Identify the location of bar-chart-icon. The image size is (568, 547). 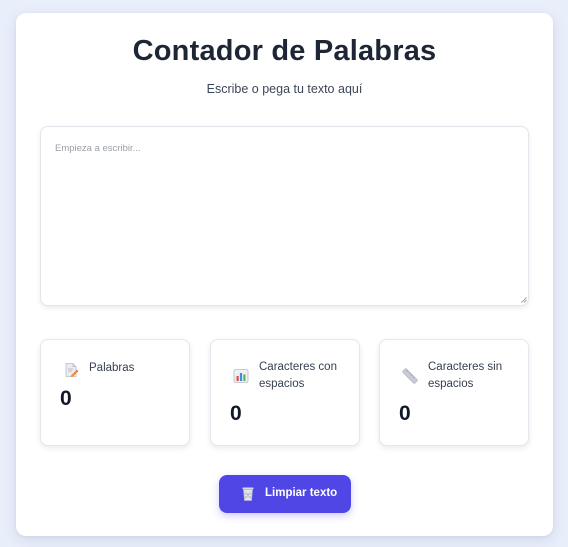
(241, 376).